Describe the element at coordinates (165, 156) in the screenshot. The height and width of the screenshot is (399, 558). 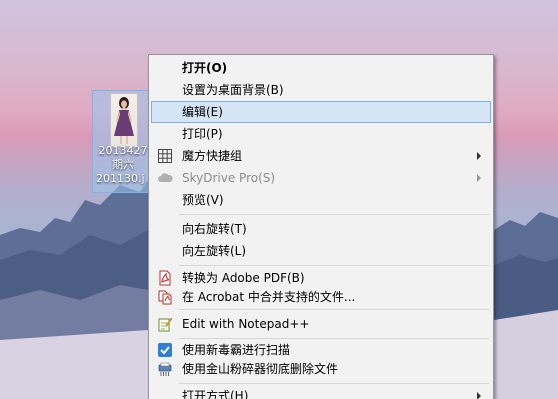
I see `grid-icon` at that location.